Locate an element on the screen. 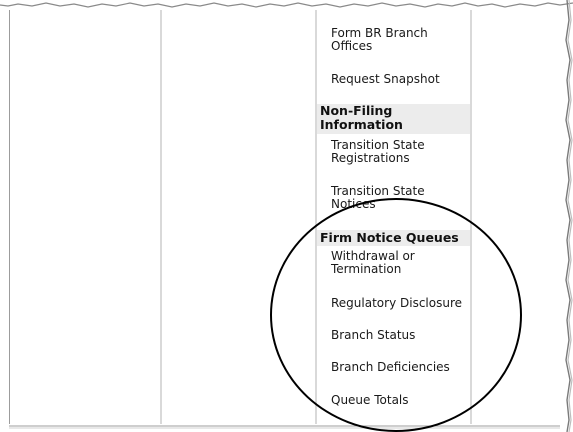 The height and width of the screenshot is (432, 573). nav-link-branch-deficiencies: Branch Deficiencies is located at coordinates (400, 367).